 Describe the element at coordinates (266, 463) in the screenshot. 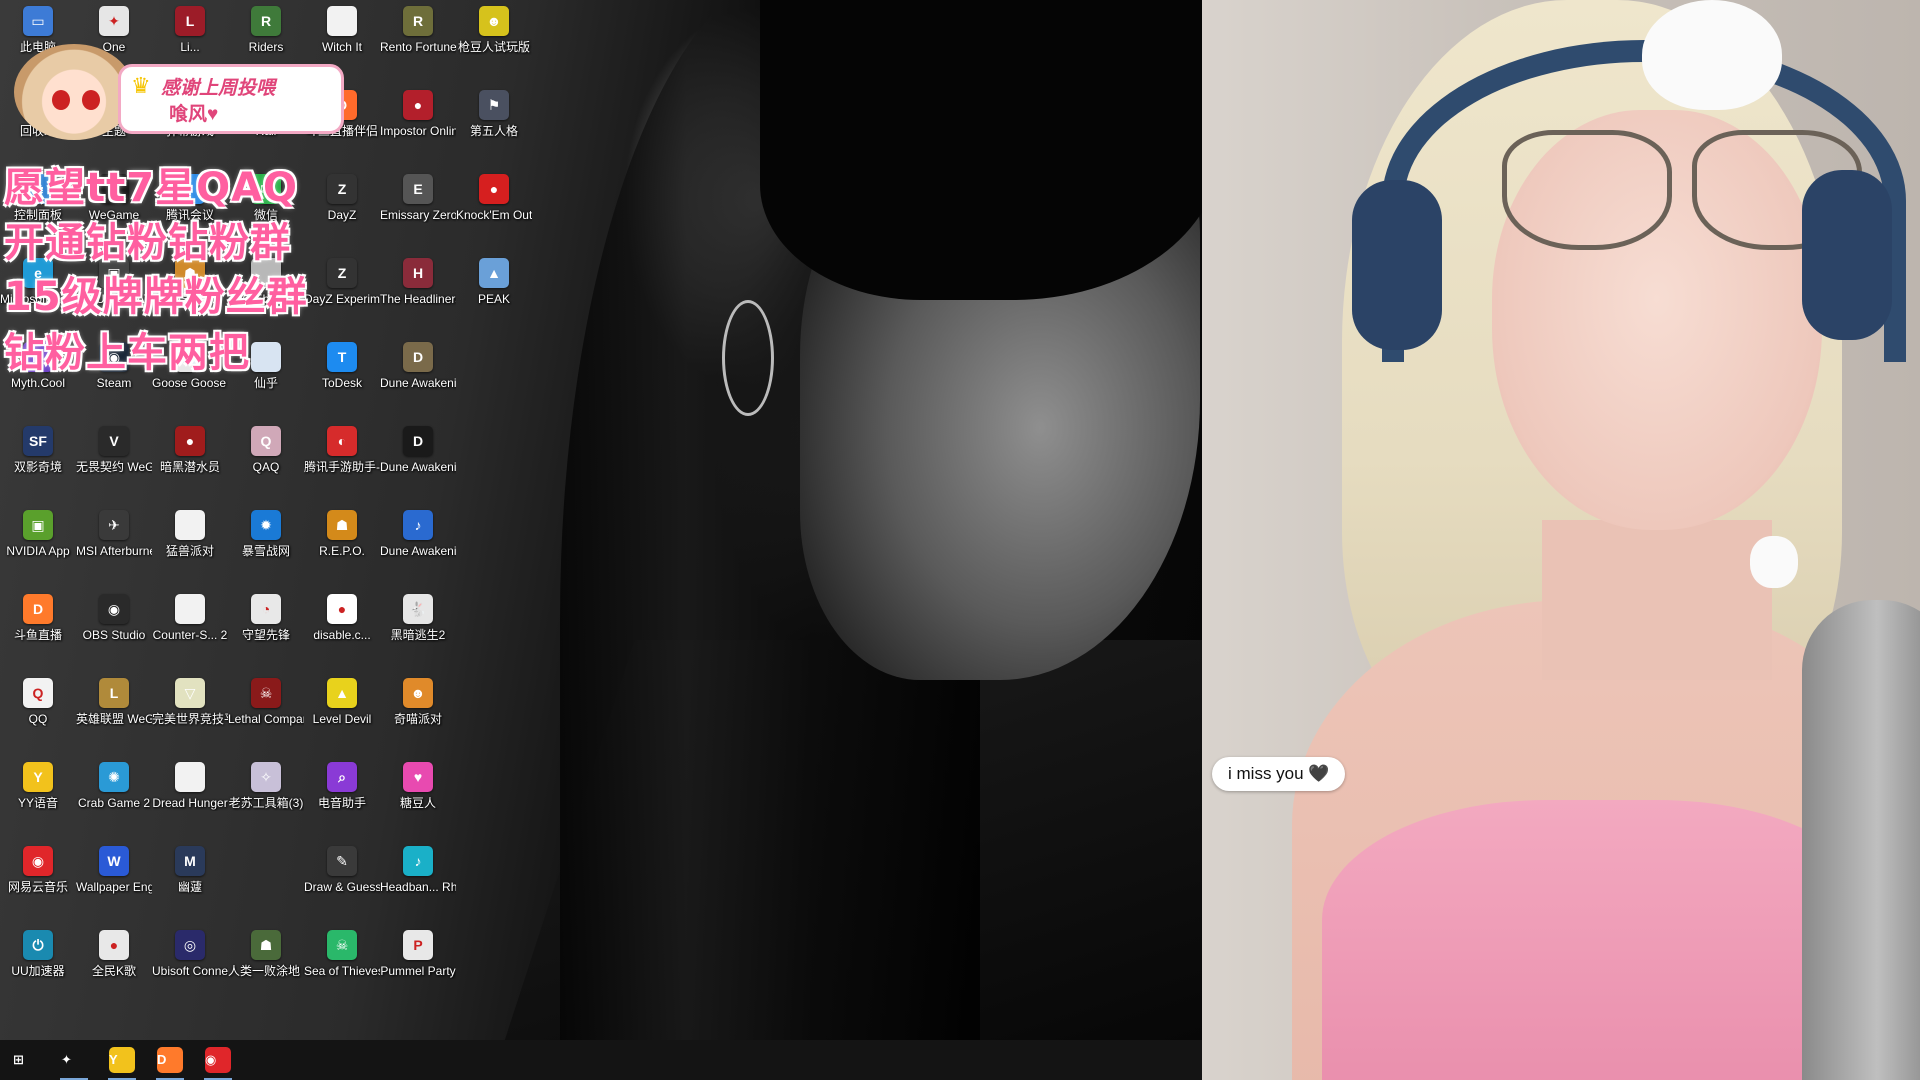

I see `icon-qaq: Q QAQ` at that location.